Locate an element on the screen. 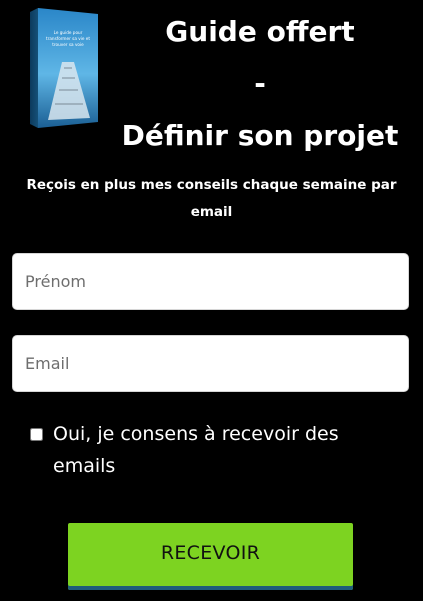 The image size is (423, 601). consent-label: Oui, je consens à recevoir des emails is located at coordinates (226, 450).